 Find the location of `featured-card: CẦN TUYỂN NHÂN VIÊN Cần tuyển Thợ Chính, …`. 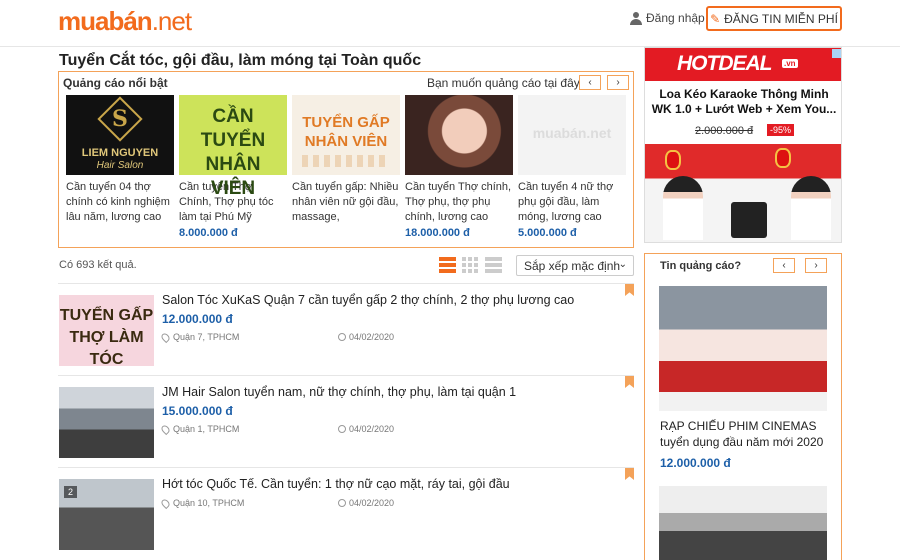

featured-card: CẦN TUYỂN NHÂN VIÊN Cần tuyển Thợ Chính, … is located at coordinates (233, 167).